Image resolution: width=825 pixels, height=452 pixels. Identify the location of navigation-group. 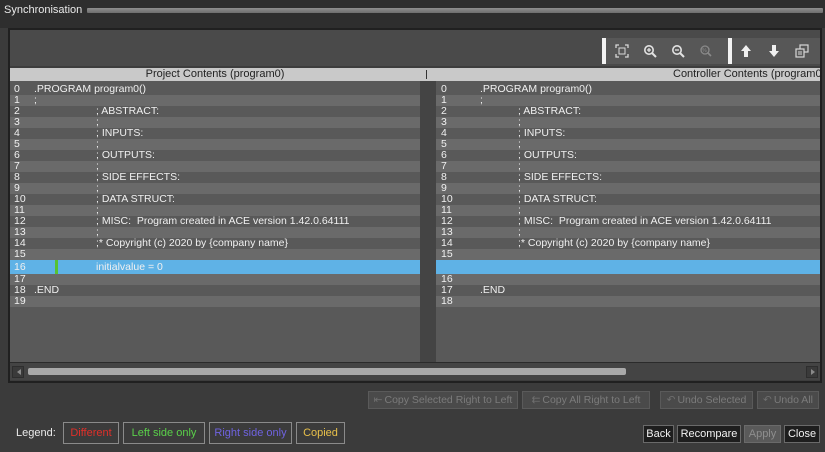
(776, 51).